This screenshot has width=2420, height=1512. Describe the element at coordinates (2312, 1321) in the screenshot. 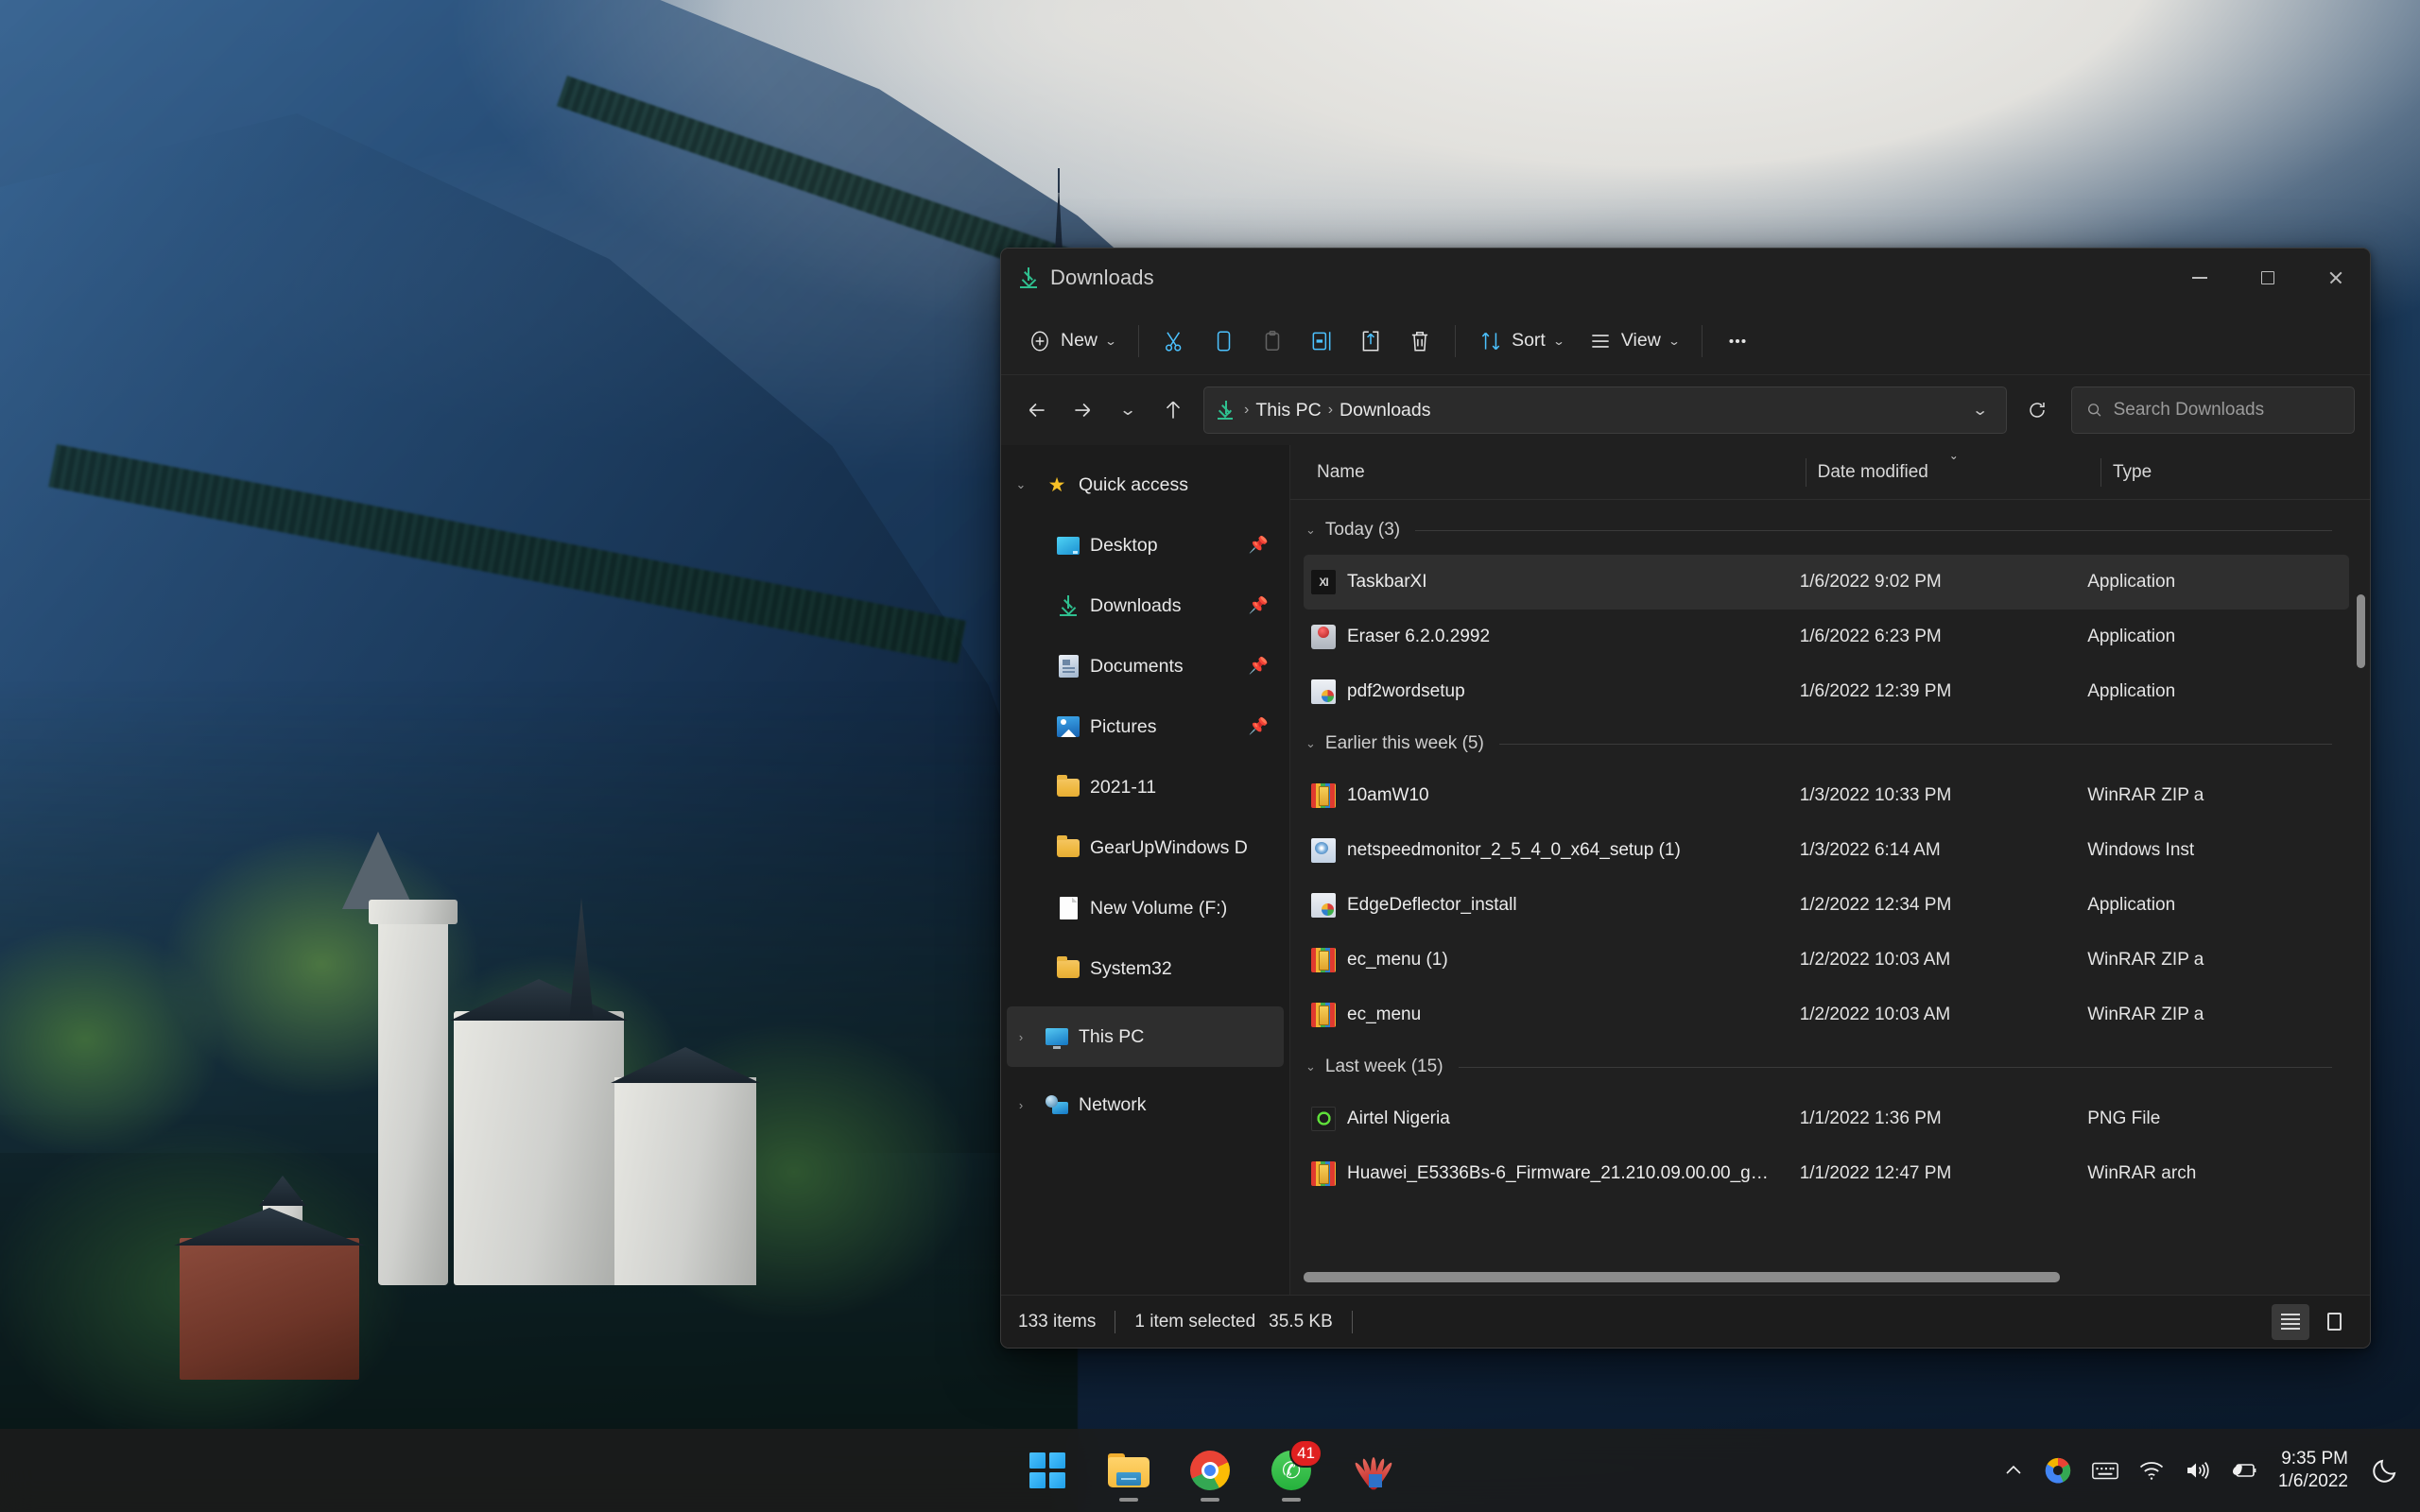

I see `view-toggle-group` at that location.